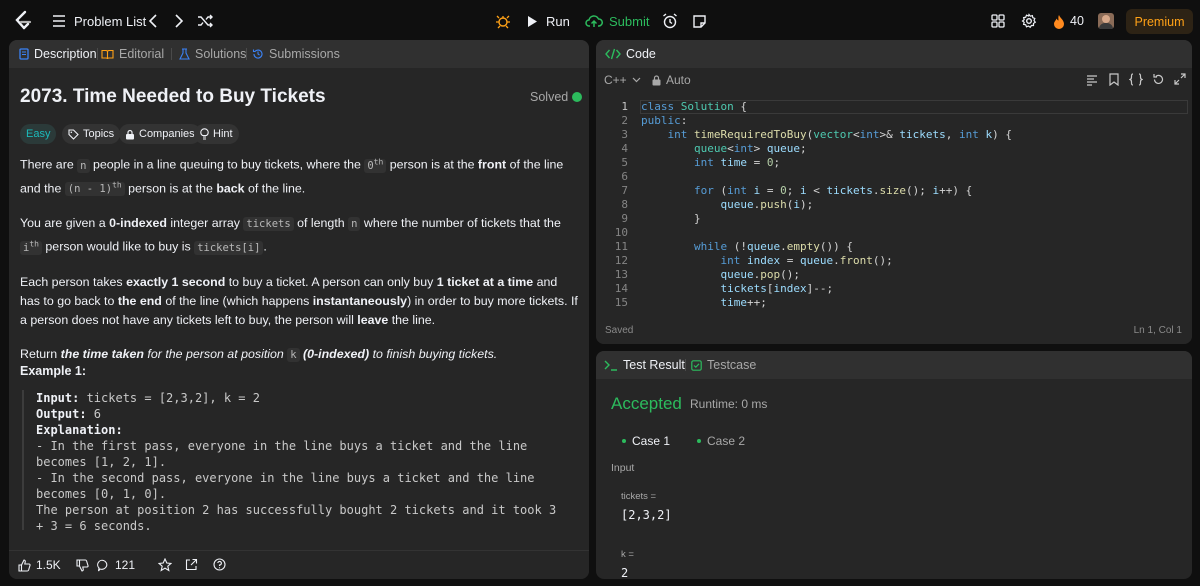  What do you see at coordinates (1068, 21) in the screenshot?
I see `streak-counter: 40` at bounding box center [1068, 21].